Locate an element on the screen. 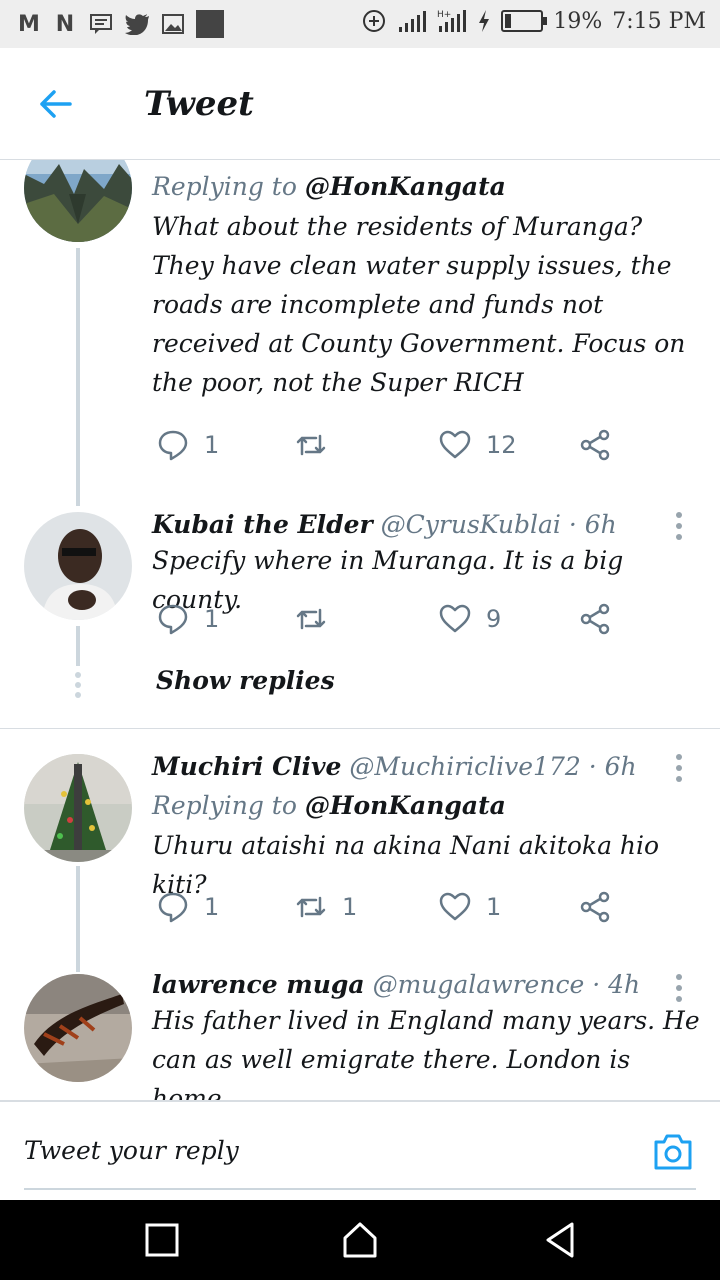 The width and height of the screenshot is (720, 1280). clock: 7:15 PM is located at coordinates (659, 21).